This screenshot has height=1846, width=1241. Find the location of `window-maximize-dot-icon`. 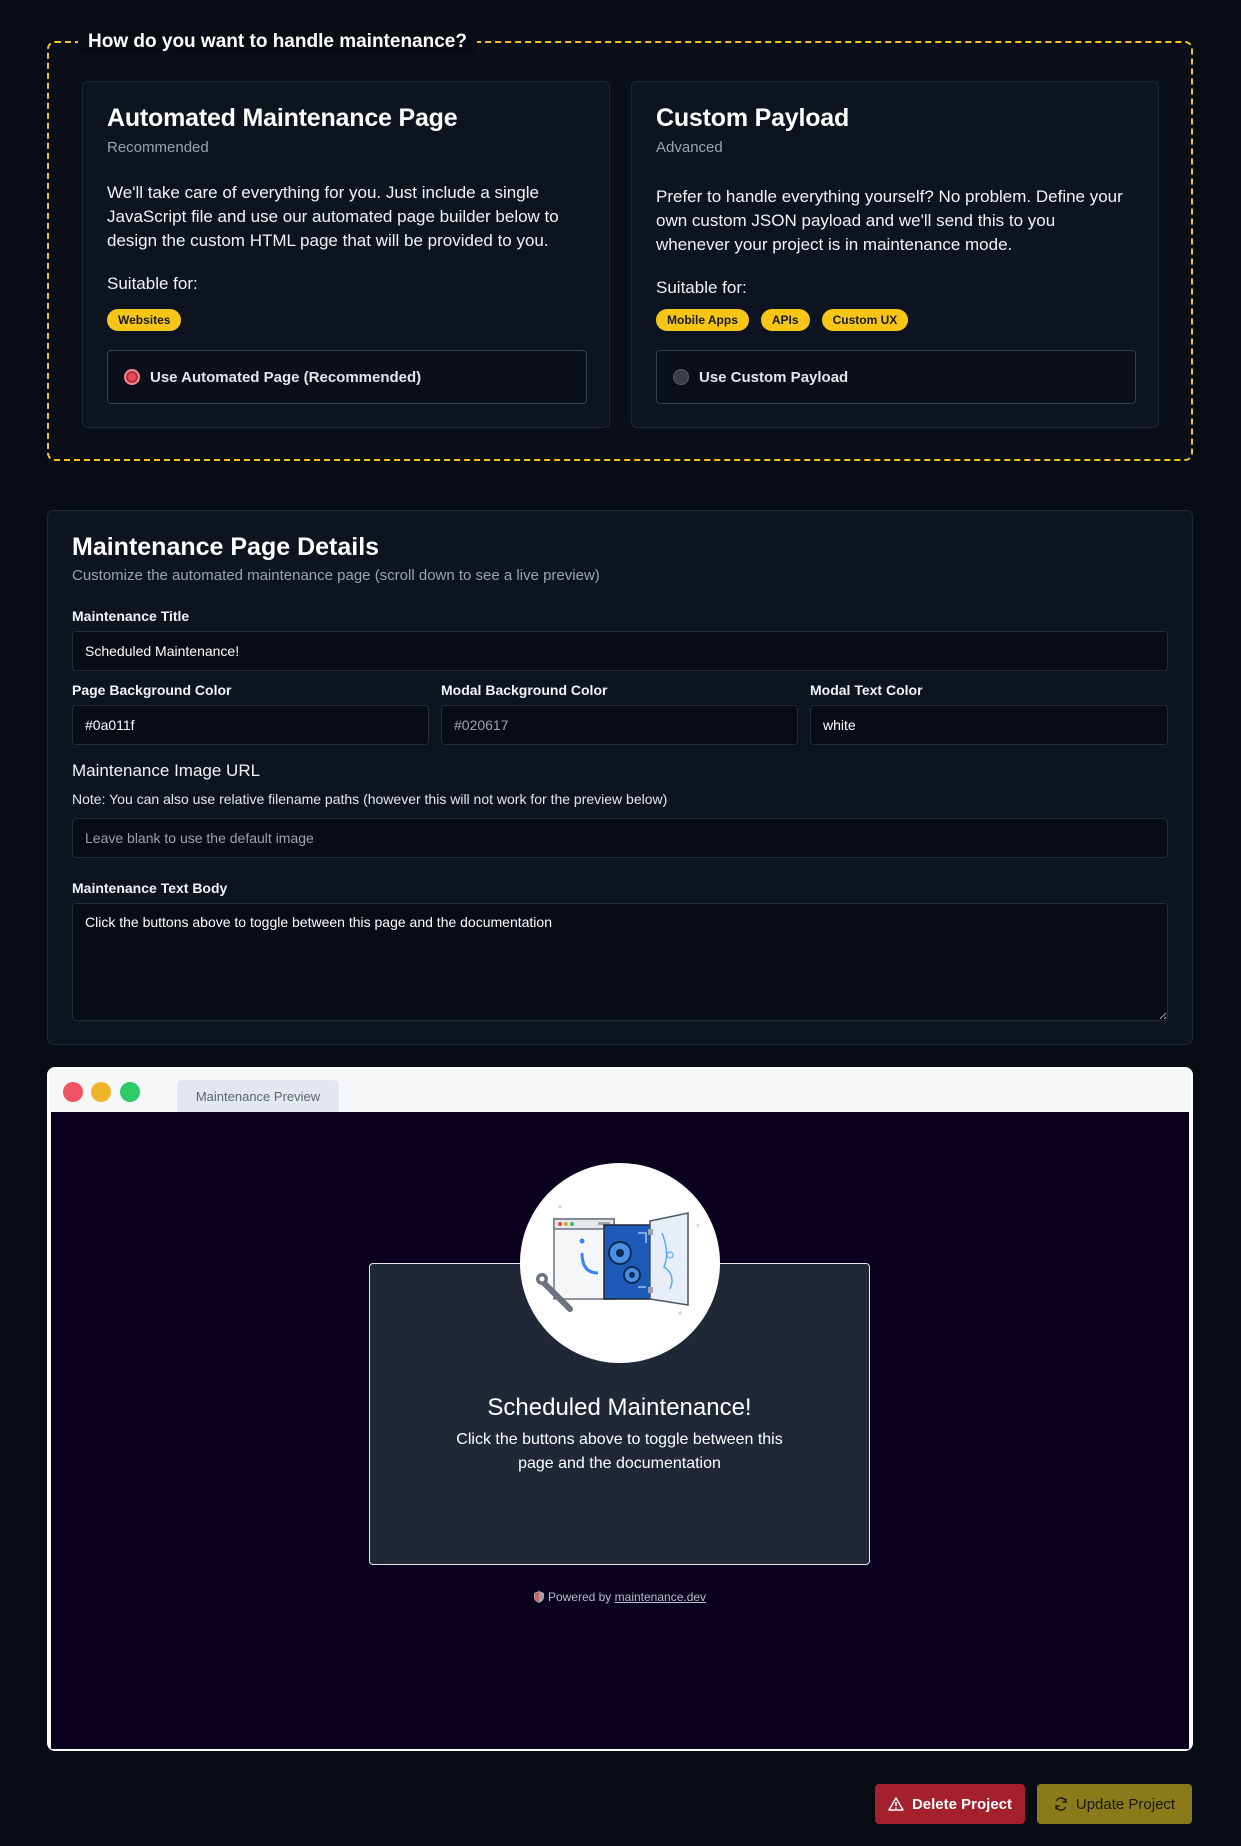

window-maximize-dot-icon is located at coordinates (130, 1092).